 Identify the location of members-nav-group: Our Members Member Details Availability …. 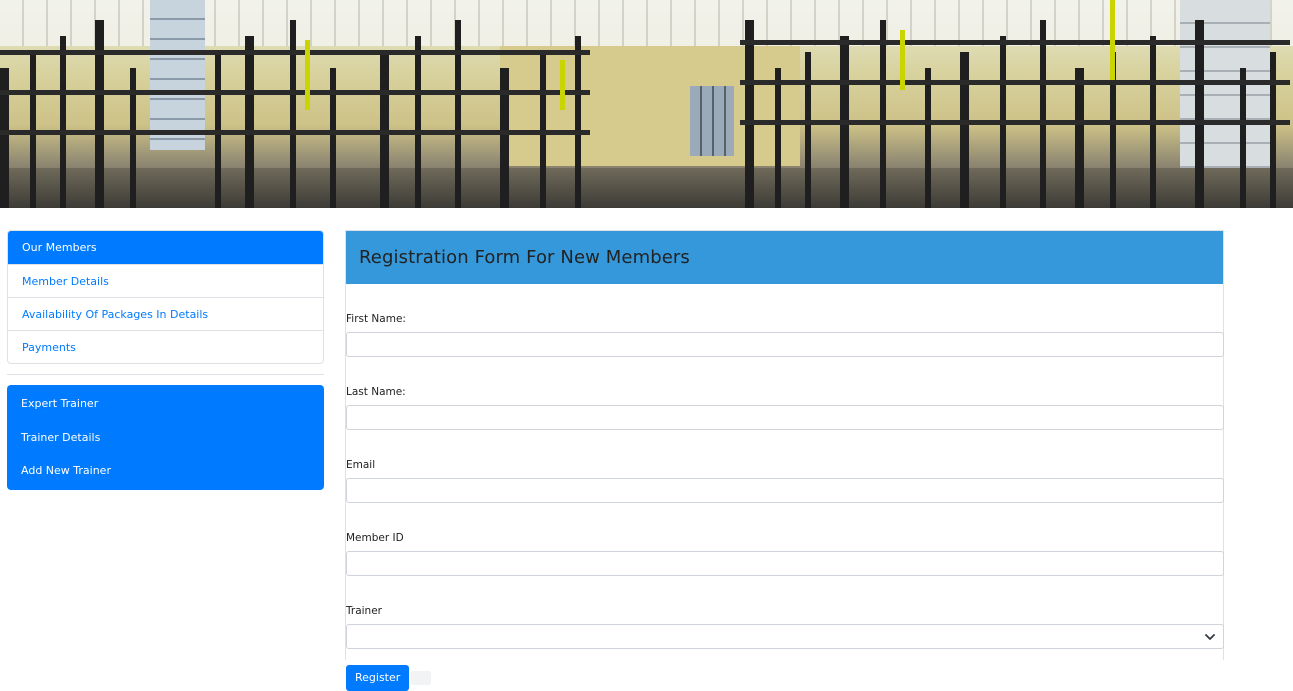
(165, 297).